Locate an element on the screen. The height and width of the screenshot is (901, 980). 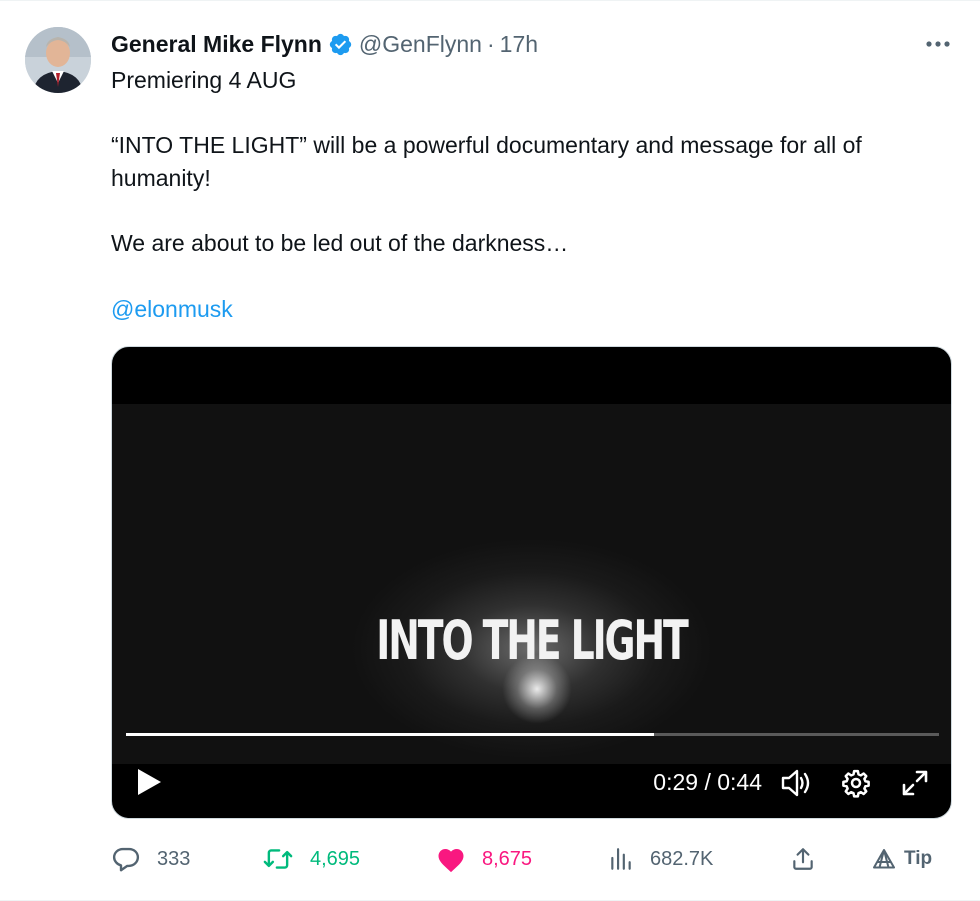
tweet-actions-bar: 333 4,695 8,675 682.7K Tip is located at coordinates (490, 859).